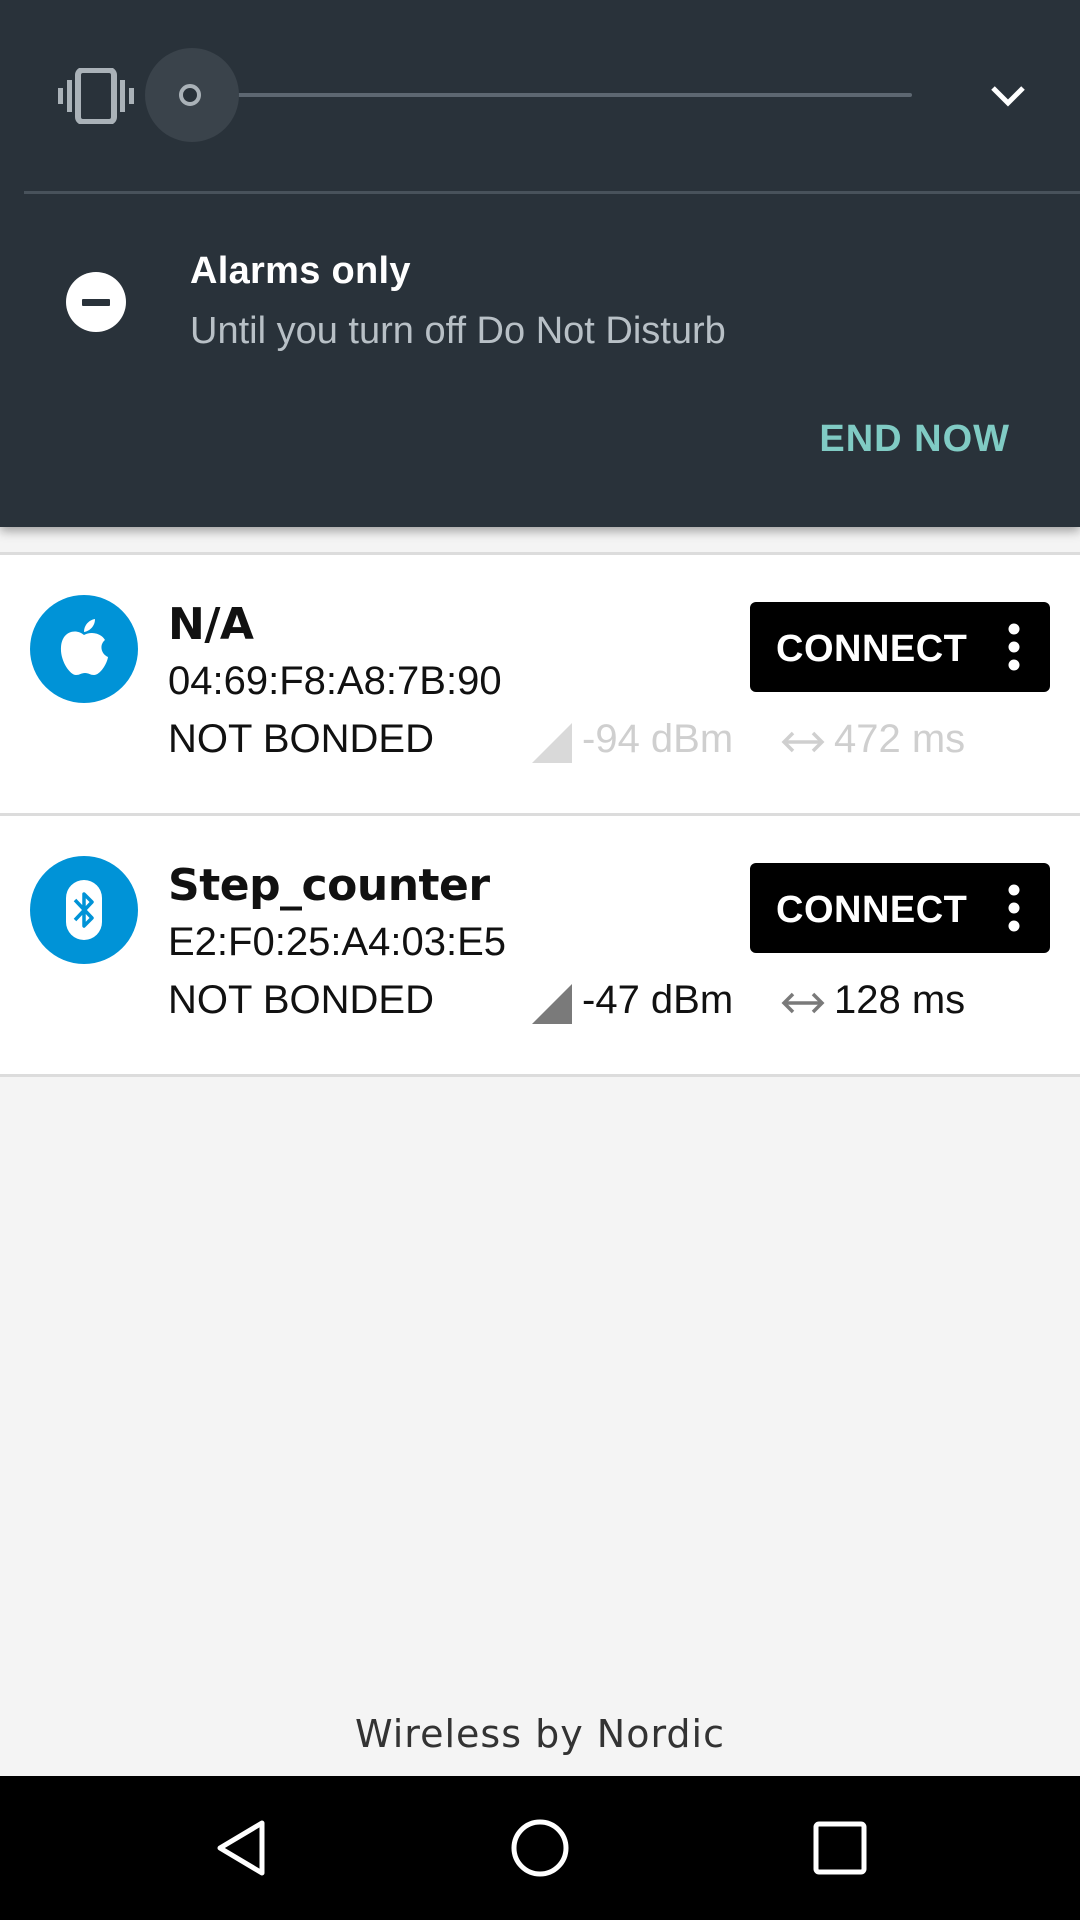 Image resolution: width=1080 pixels, height=1920 pixels. Describe the element at coordinates (458, 331) in the screenshot. I see `dnd-subtitle: Until you turn off Do Not Disturb` at that location.